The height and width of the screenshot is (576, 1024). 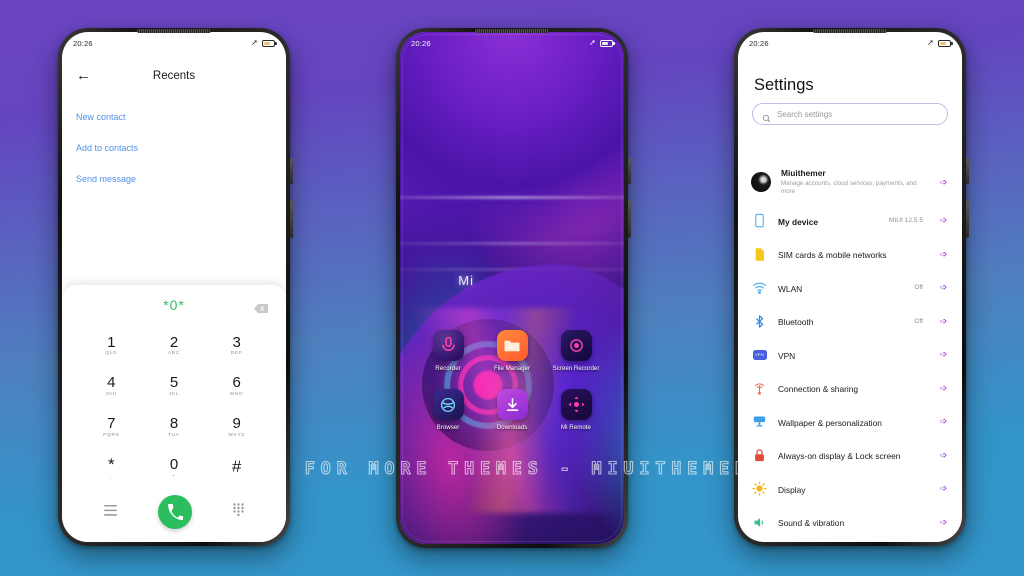 I want to click on key-number: 0, so click(x=174, y=464).